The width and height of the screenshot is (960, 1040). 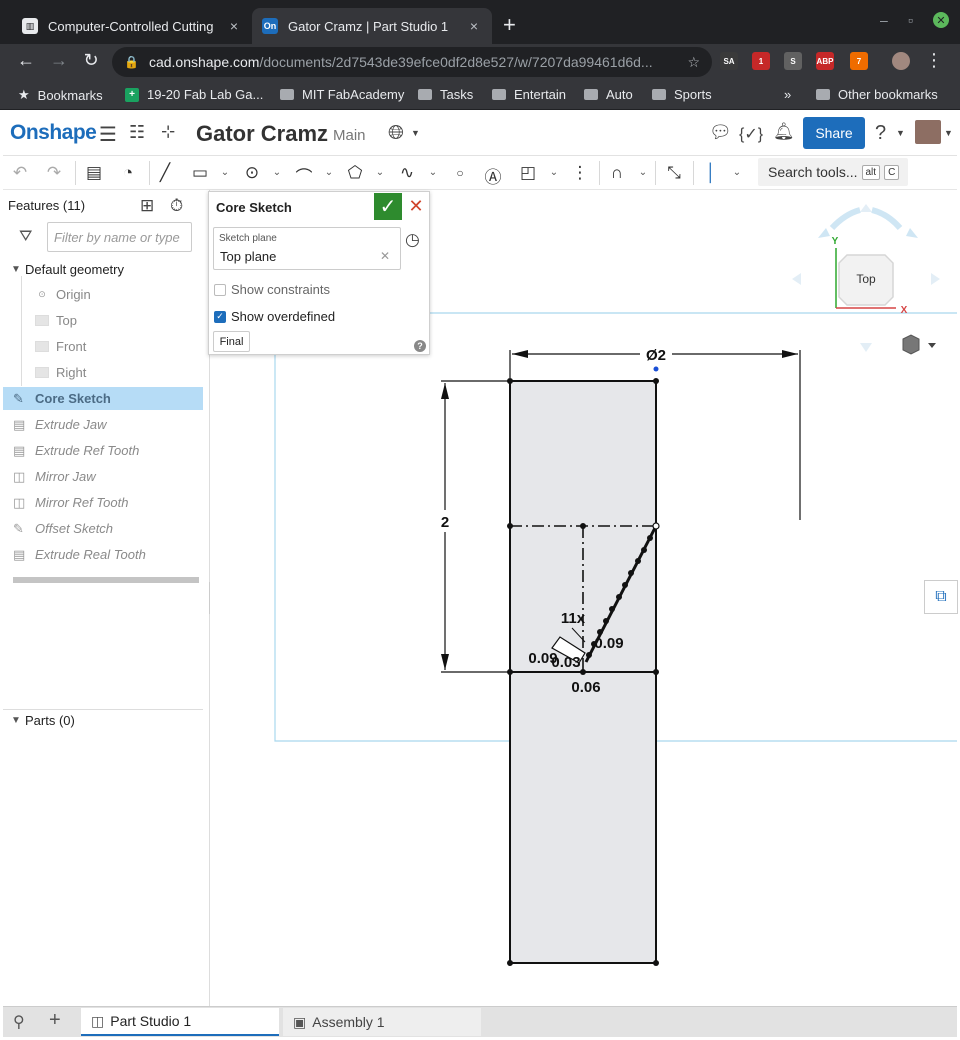 I want to click on tree-item-mirror-ref-tooth: ◫ Mirror Ref Tooth, so click(x=103, y=502).